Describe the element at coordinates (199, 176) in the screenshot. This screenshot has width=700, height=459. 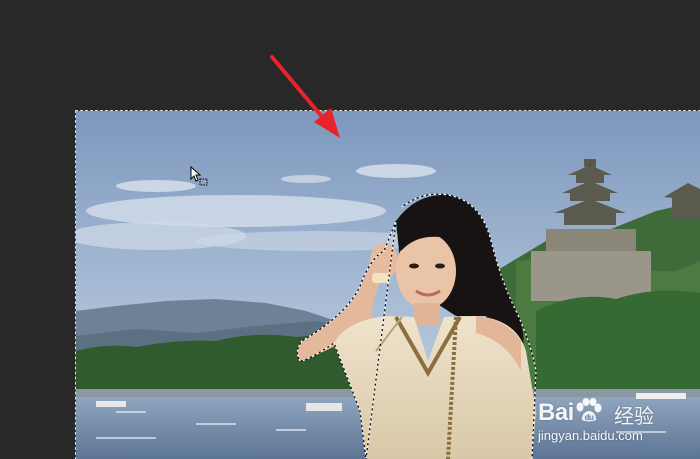
I see `marquee-add-cursor-icon` at that location.